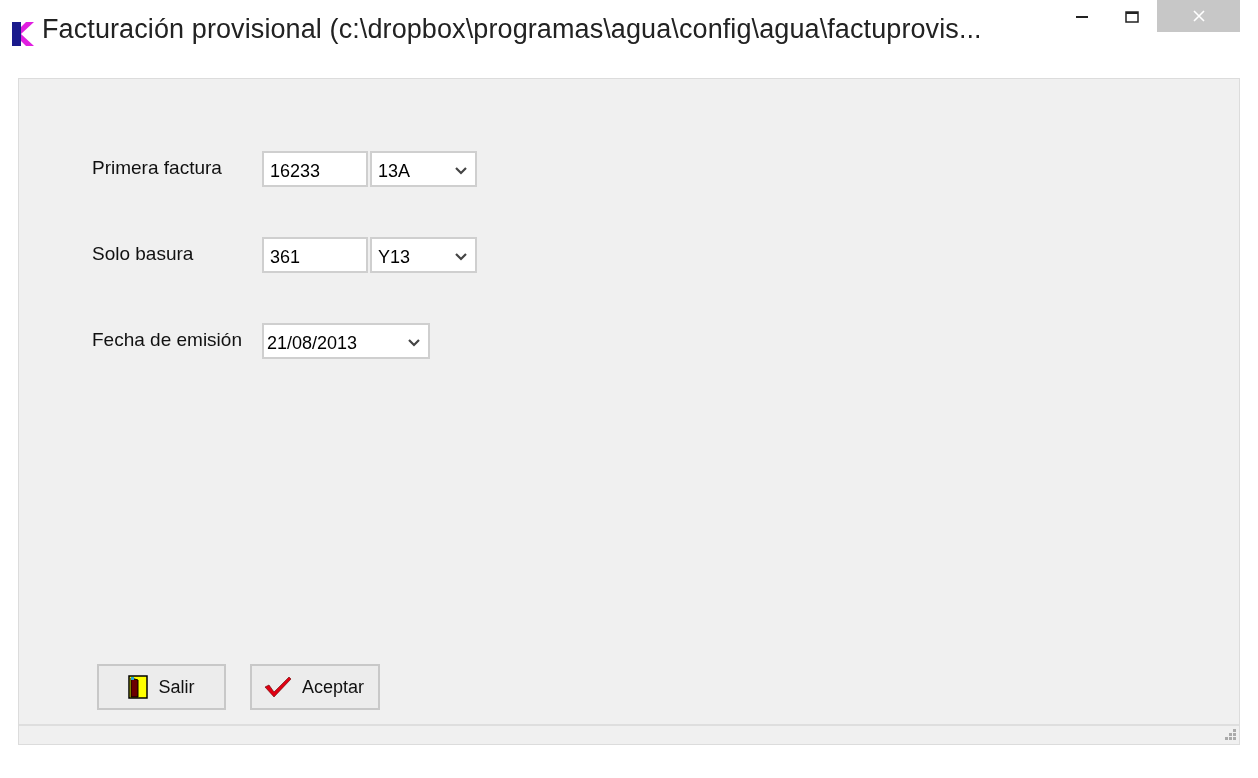 Image resolution: width=1258 pixels, height=778 pixels. Describe the element at coordinates (1230, 735) in the screenshot. I see `resize-grip-icon` at that location.